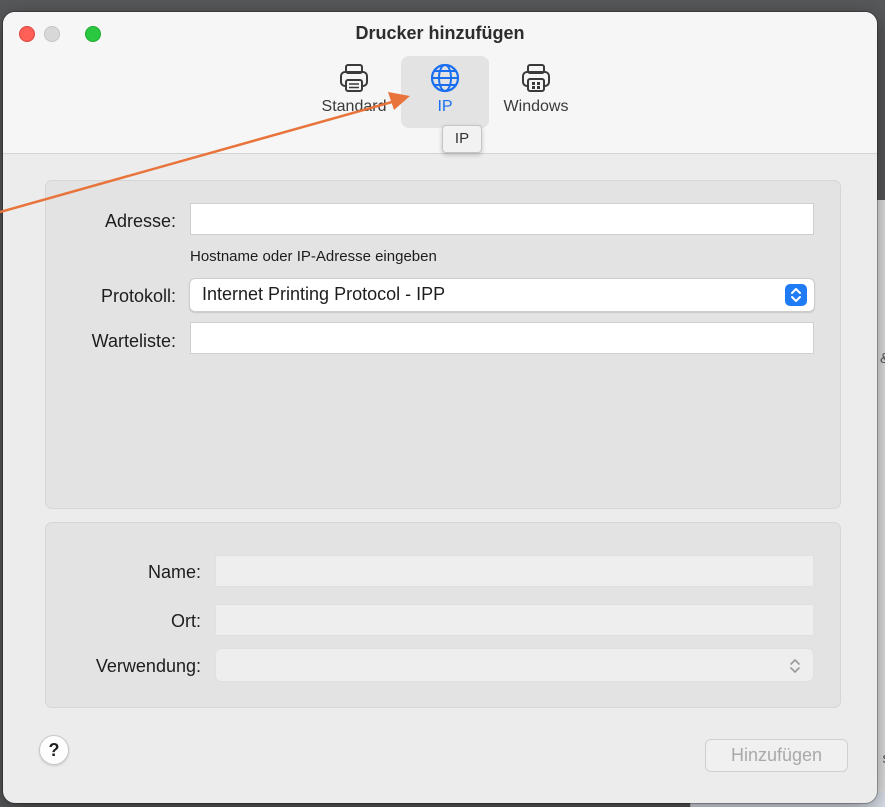 This screenshot has height=807, width=885. I want to click on tab-standard-label: Standard, so click(354, 106).